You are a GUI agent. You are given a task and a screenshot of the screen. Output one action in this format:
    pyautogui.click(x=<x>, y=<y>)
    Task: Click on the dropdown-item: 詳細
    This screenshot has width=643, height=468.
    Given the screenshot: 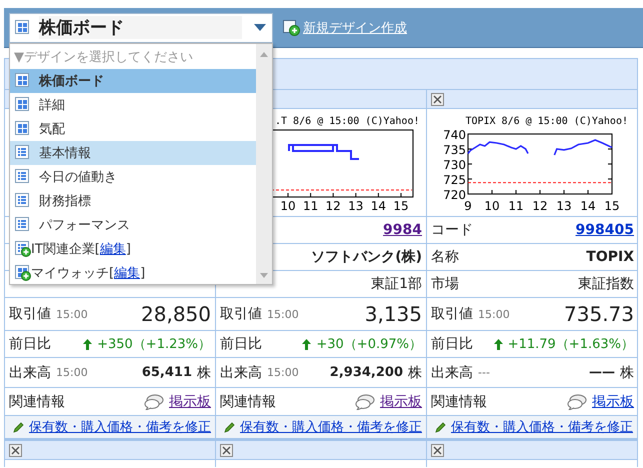 What is the action you would take?
    pyautogui.click(x=133, y=105)
    